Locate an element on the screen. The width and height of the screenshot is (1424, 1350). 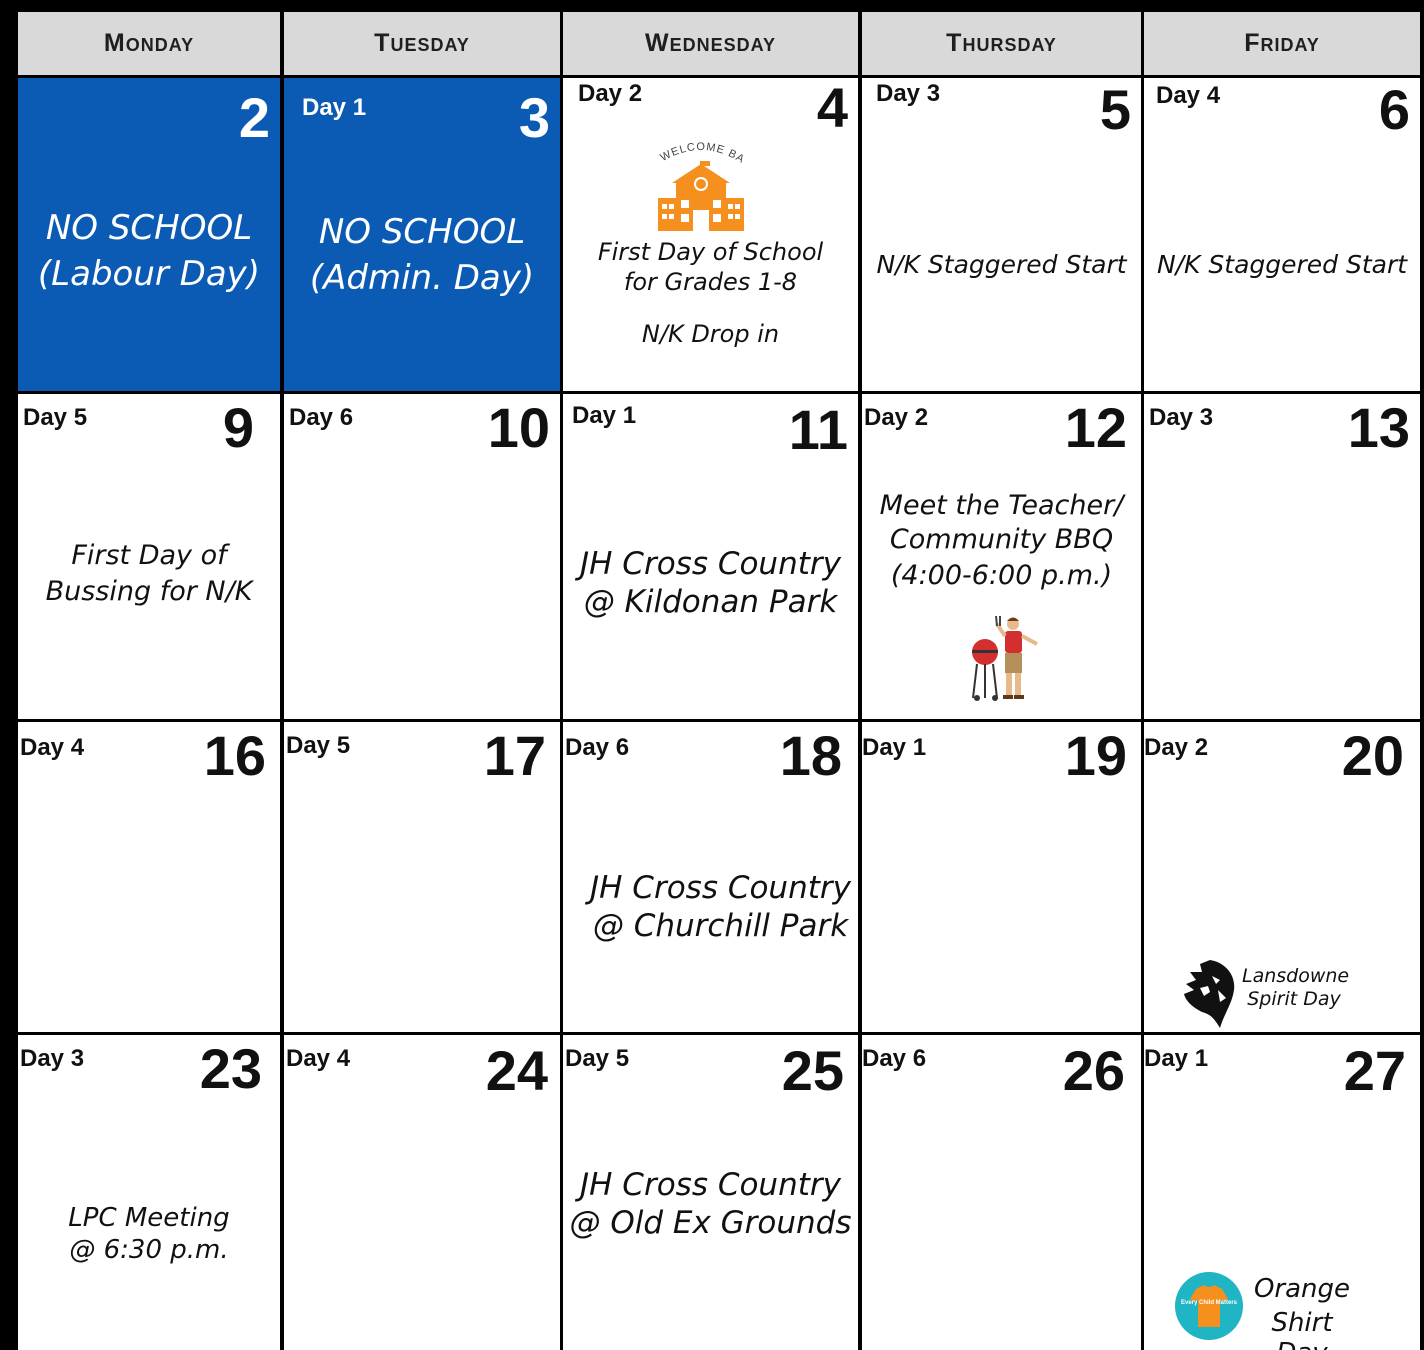
header-wednesday: Wednesday is located at coordinates (710, 43).